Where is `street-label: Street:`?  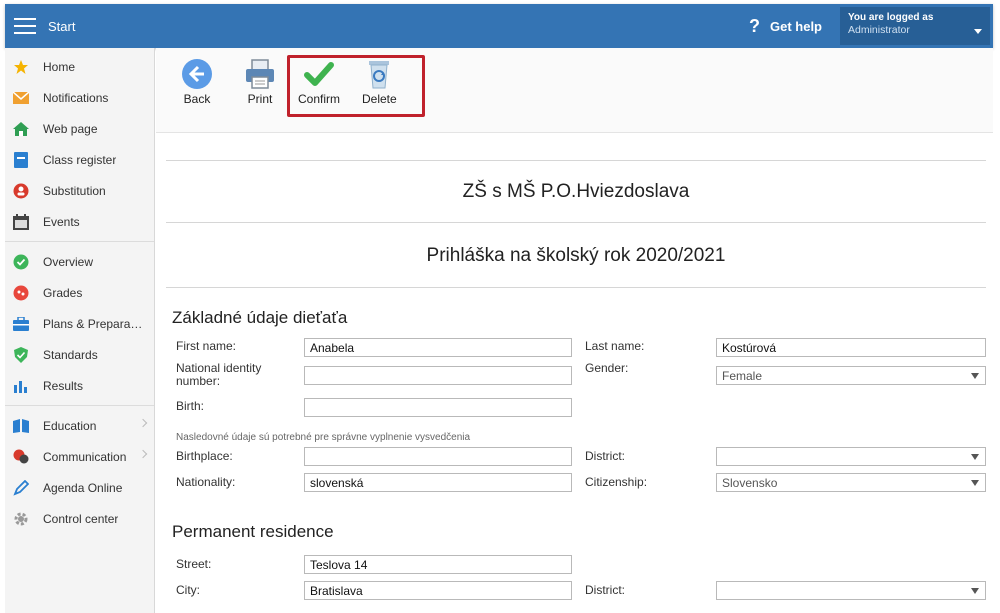 street-label: Street: is located at coordinates (194, 564).